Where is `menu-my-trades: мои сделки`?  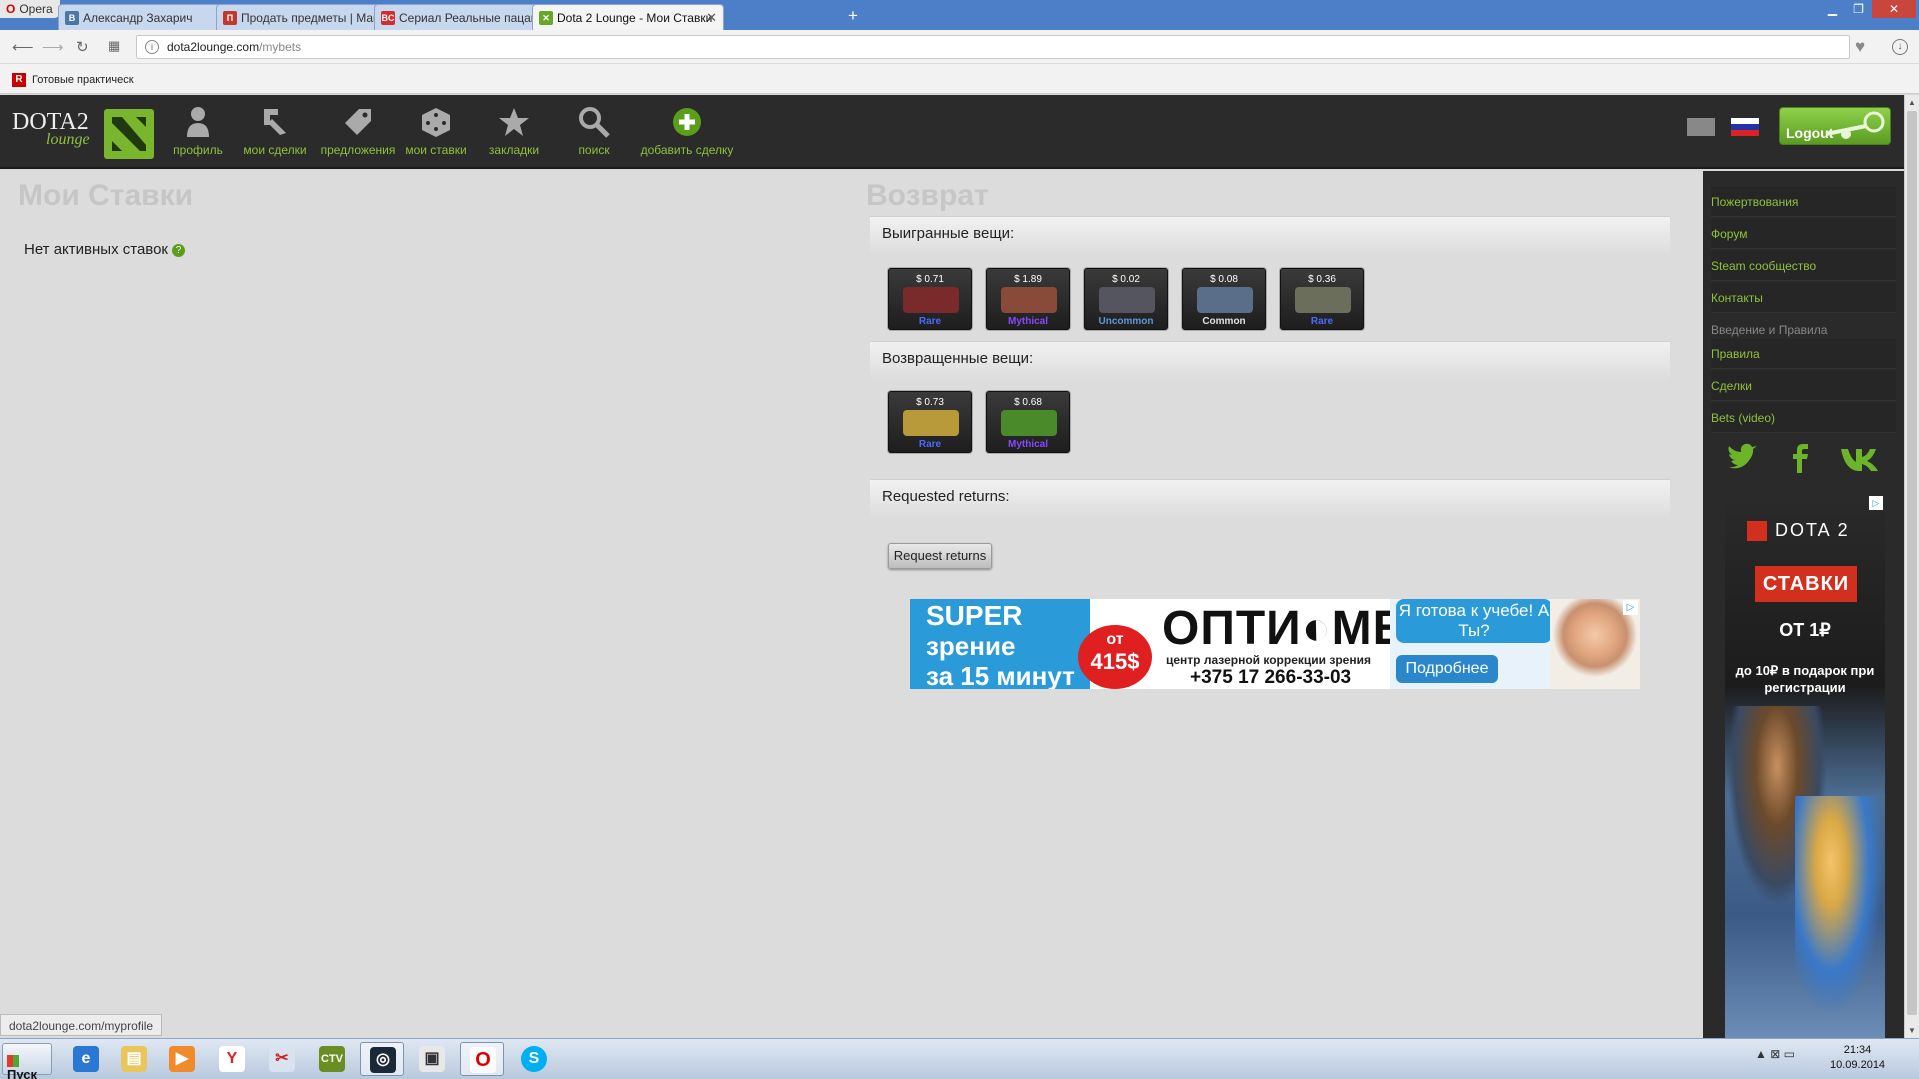 menu-my-trades: мои сделки is located at coordinates (275, 131).